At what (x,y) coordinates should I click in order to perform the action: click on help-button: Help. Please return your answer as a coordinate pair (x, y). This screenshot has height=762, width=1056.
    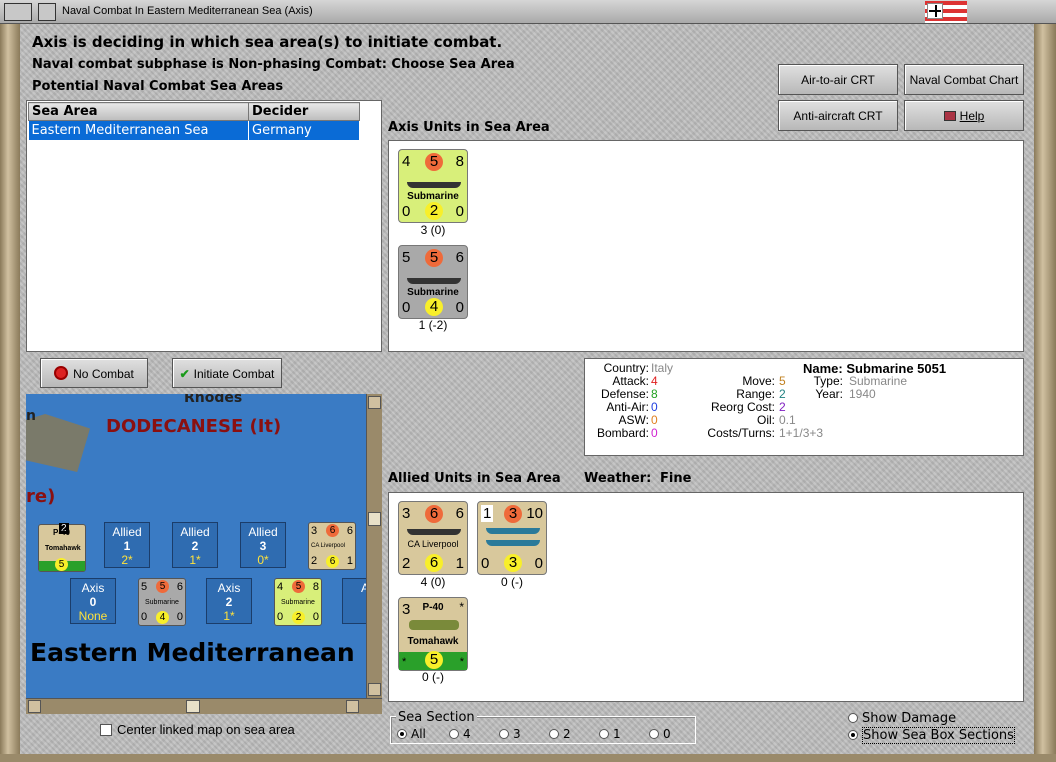
    Looking at the image, I should click on (964, 115).